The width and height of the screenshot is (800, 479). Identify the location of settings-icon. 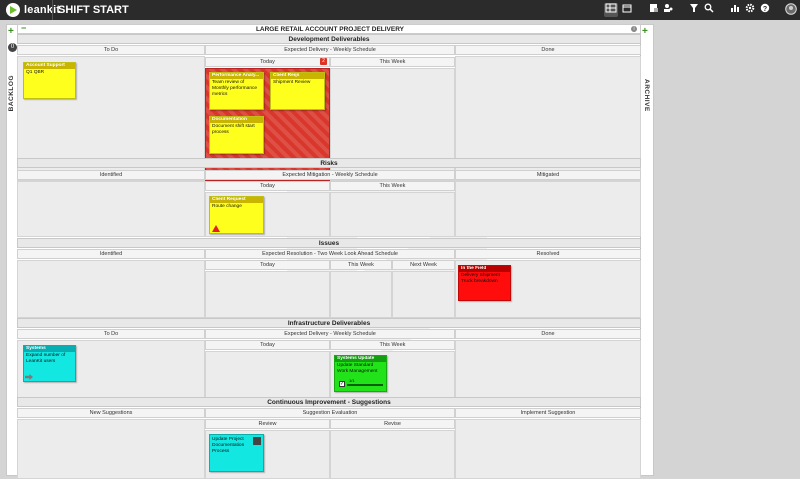
(750, 10).